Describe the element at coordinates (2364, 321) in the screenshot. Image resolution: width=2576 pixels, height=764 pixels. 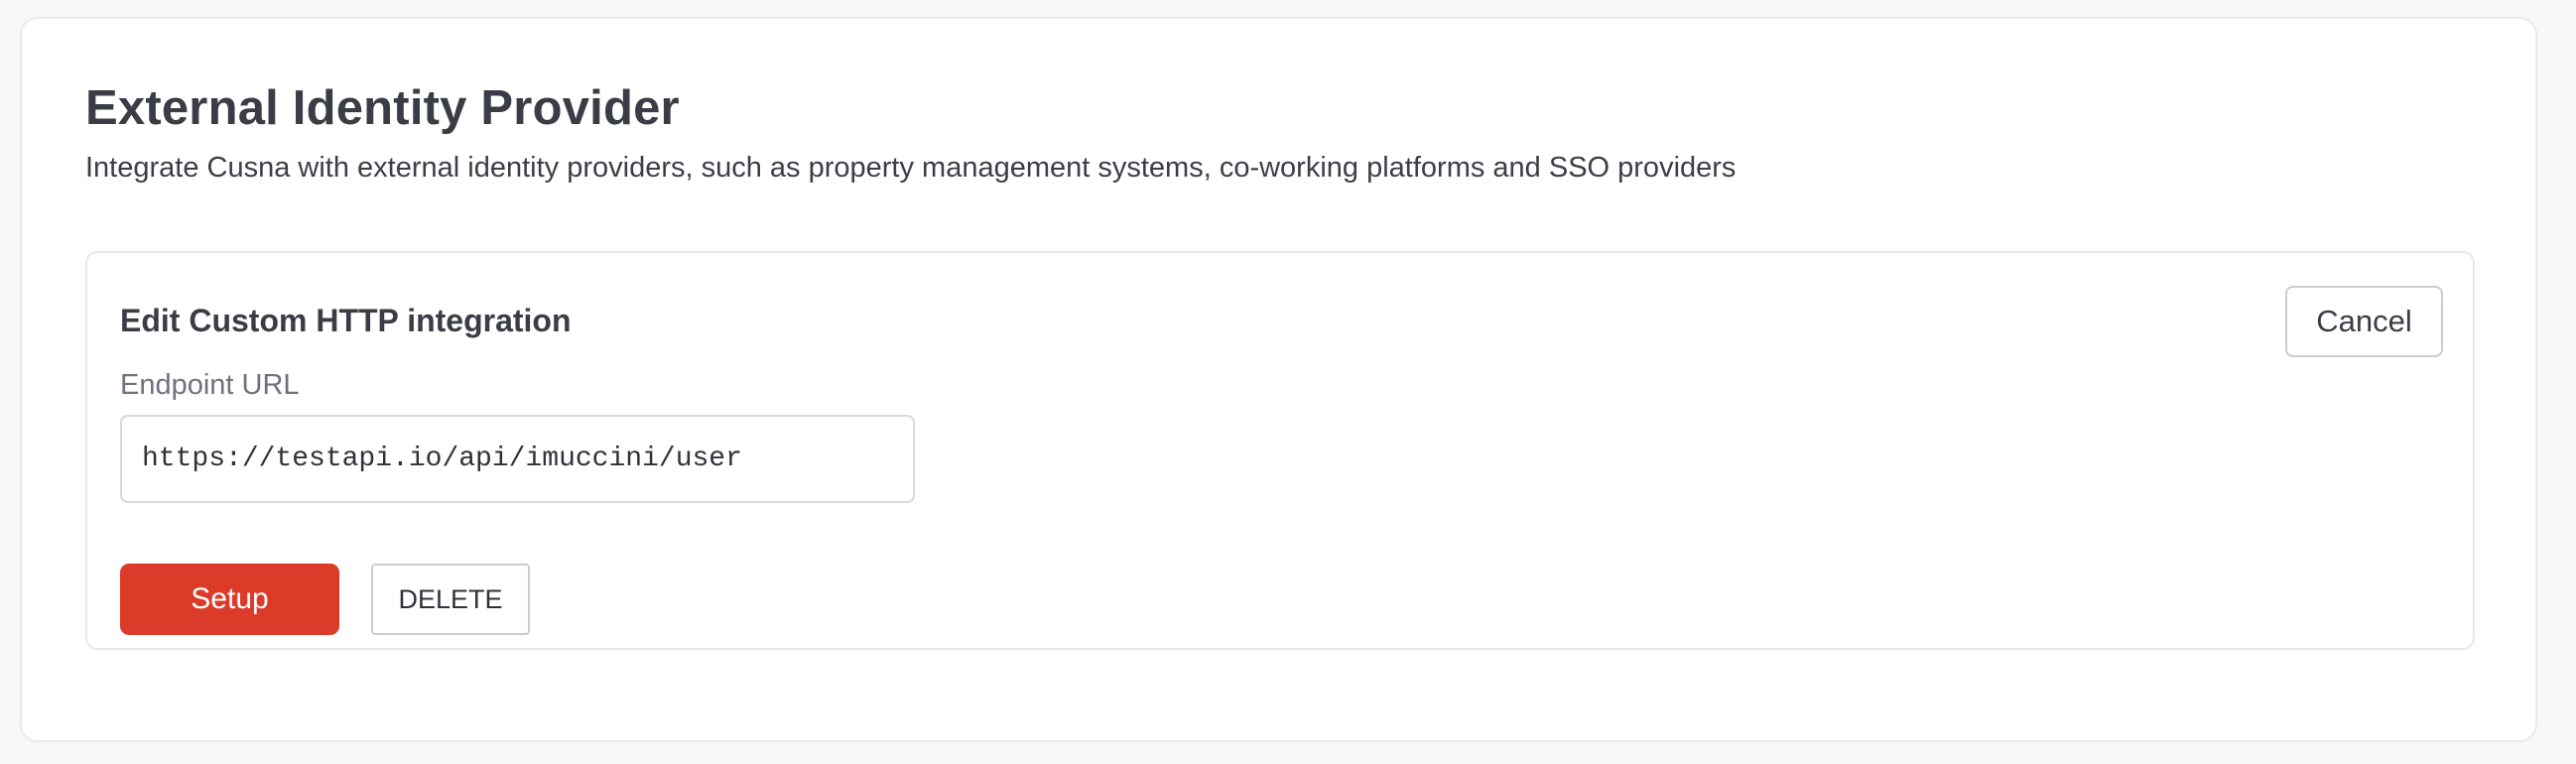
I see `cancel-button: Cancel` at that location.